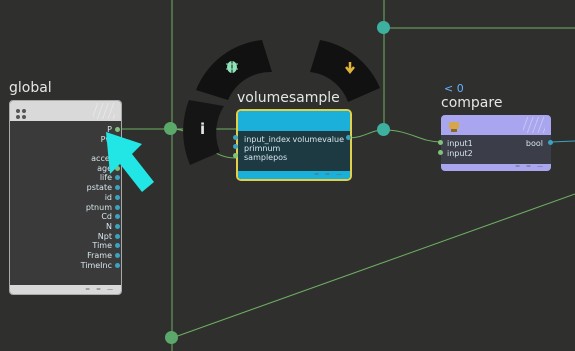 The height and width of the screenshot is (351, 575). I want to click on global-output-port: Npt, so click(100, 237).